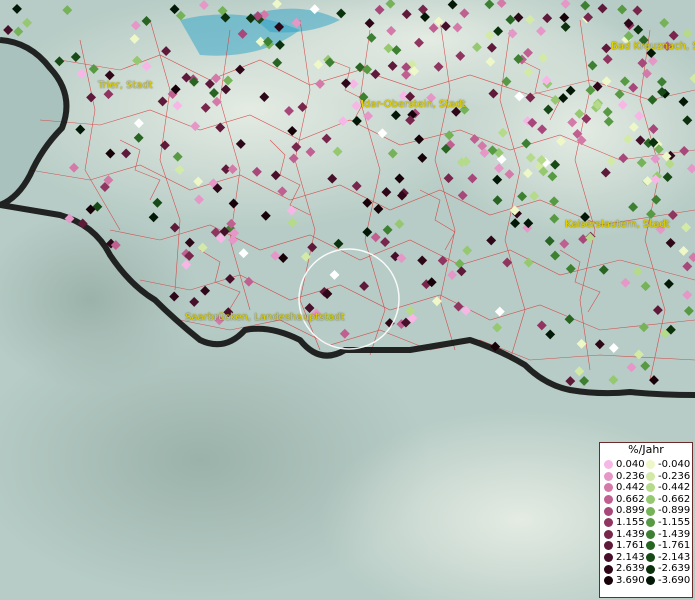  What do you see at coordinates (653, 46) in the screenshot?
I see `label-bad-kreuznach: Bad Kreuznach, S` at bounding box center [653, 46].